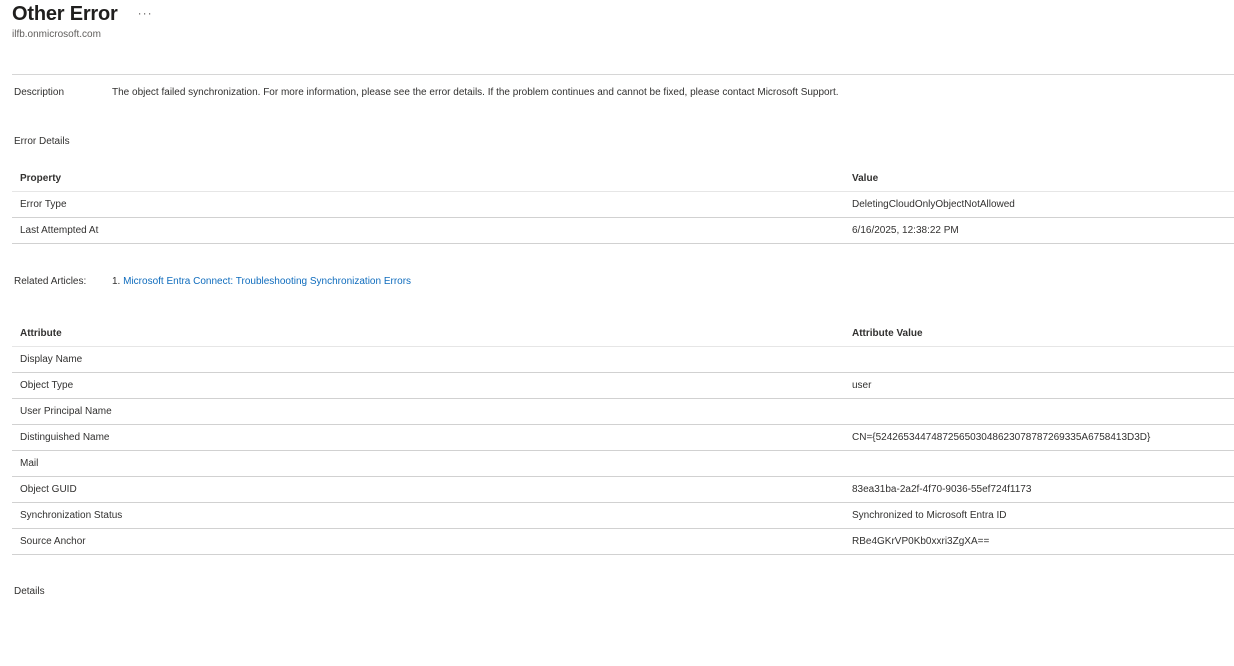 The width and height of the screenshot is (1234, 666). I want to click on attribute-cell: Display Name, so click(428, 359).